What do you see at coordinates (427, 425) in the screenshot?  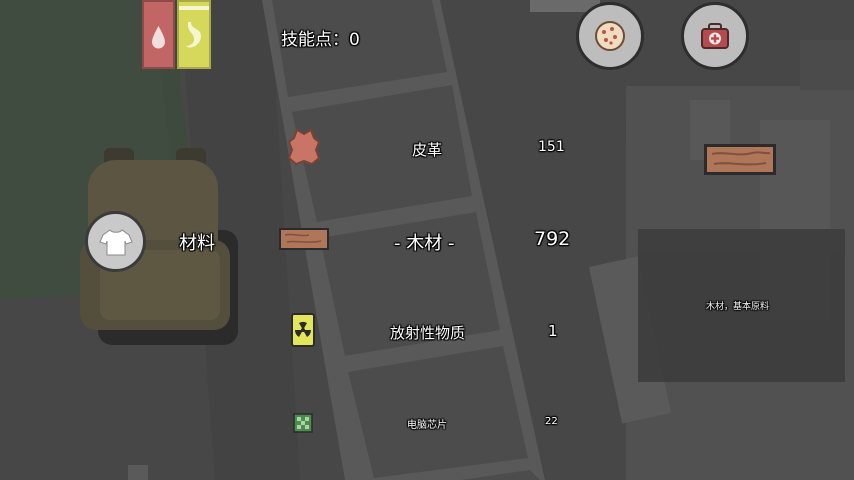 I see `item-name: 电脑芯片` at bounding box center [427, 425].